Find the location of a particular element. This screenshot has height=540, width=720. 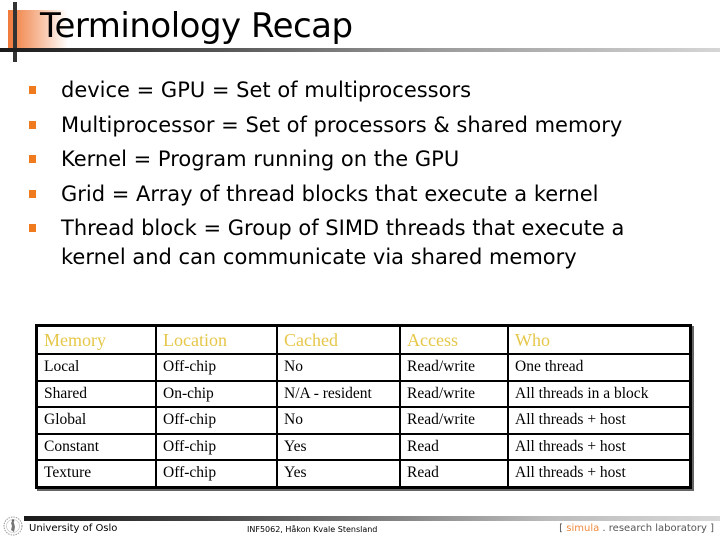

table-cell: Global is located at coordinates (96, 420).